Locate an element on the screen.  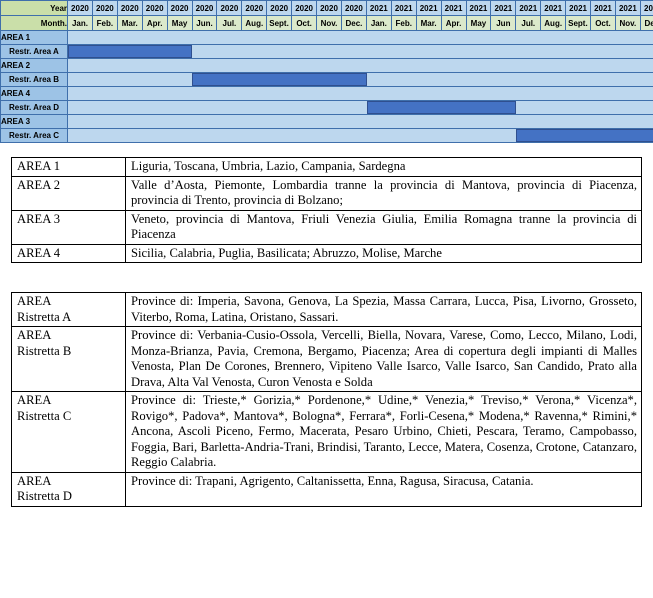
gantt-row: AREA 2 is located at coordinates (326, 65).